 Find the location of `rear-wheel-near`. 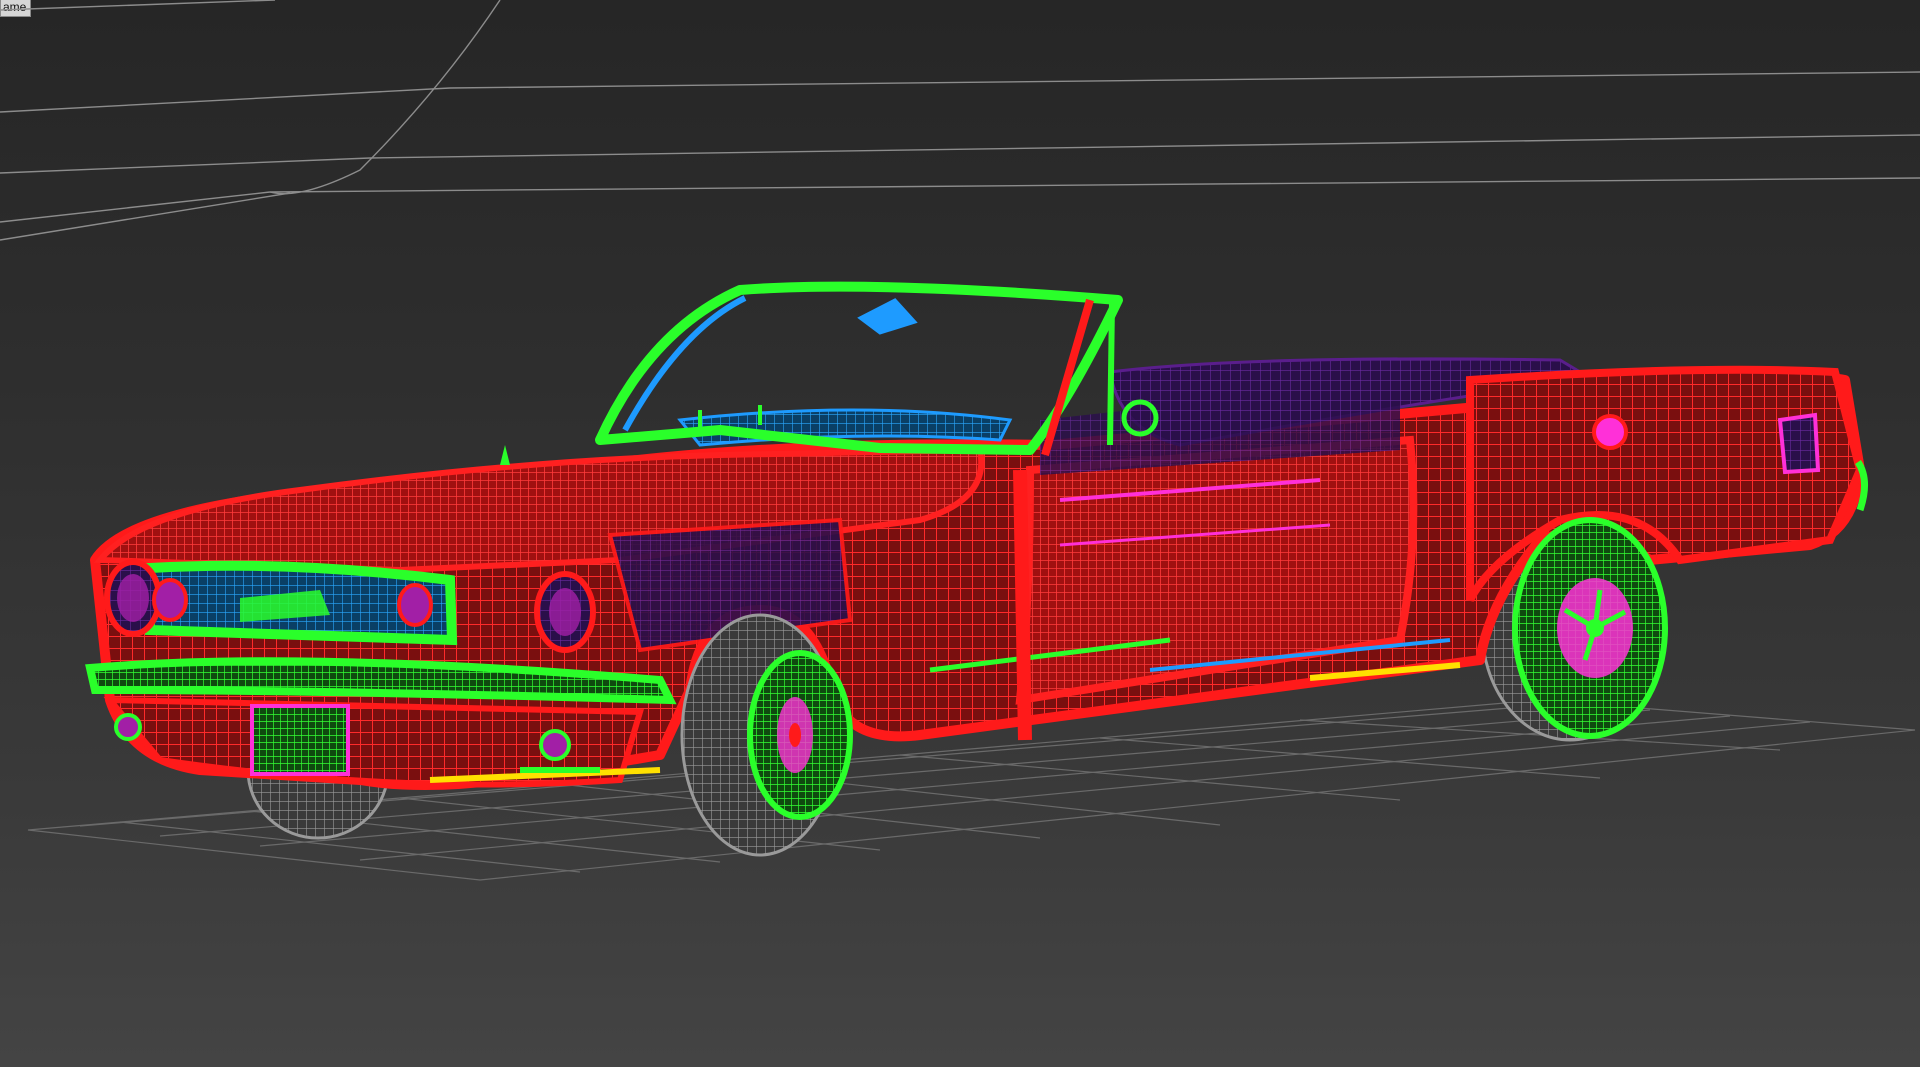

rear-wheel-near is located at coordinates (1590, 628).